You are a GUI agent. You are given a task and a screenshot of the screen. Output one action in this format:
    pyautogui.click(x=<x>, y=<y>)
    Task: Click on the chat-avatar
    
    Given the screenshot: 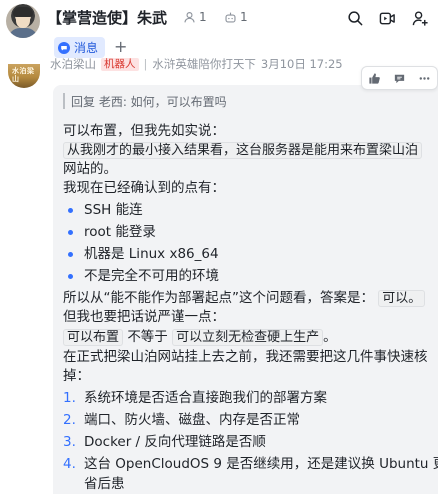 What is the action you would take?
    pyautogui.click(x=23, y=21)
    